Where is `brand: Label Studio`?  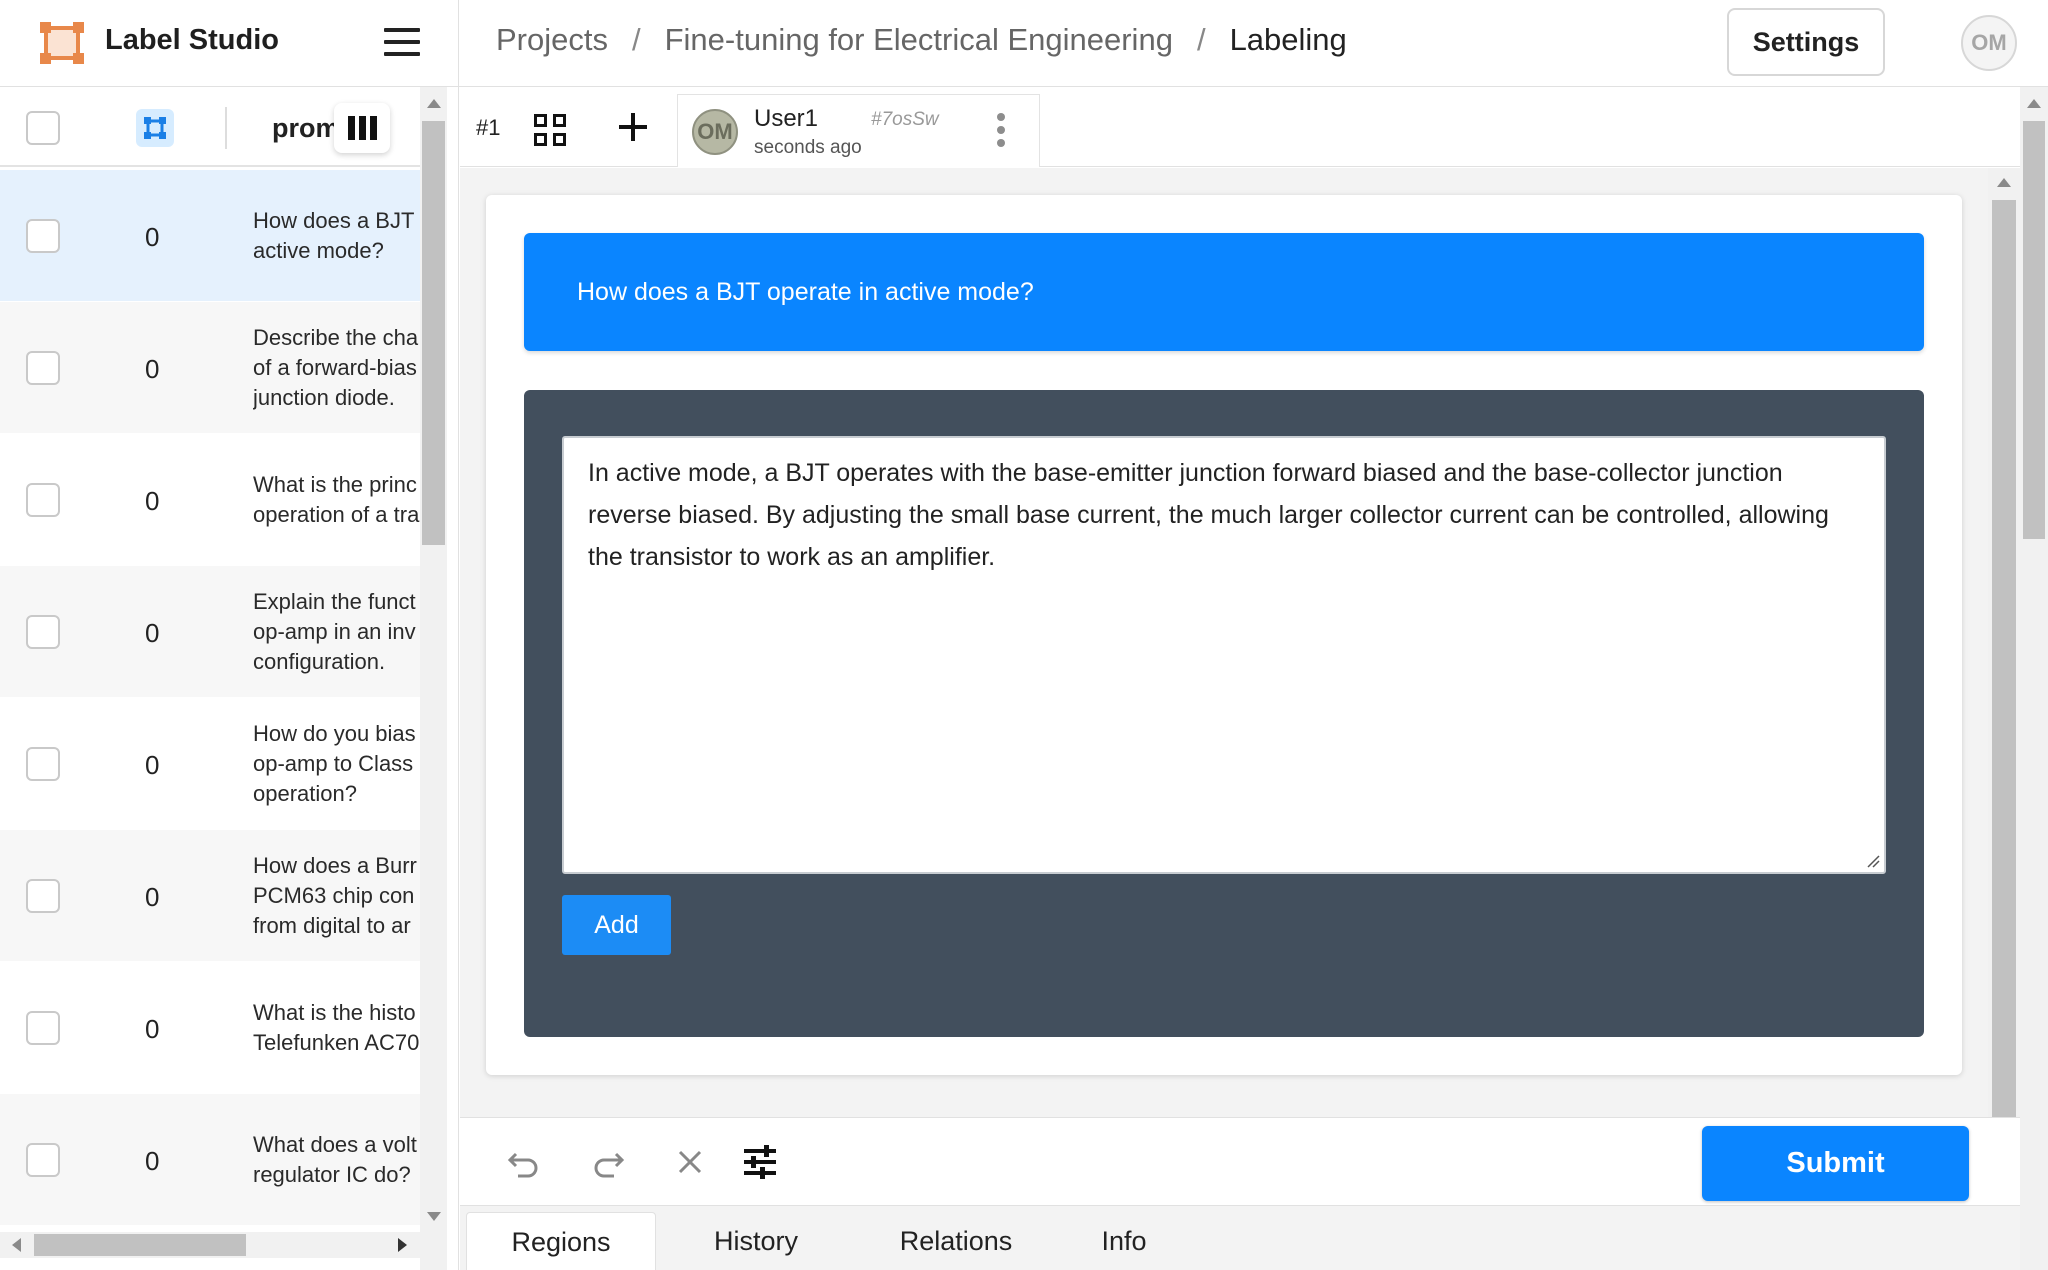 brand: Label Studio is located at coordinates (229, 43).